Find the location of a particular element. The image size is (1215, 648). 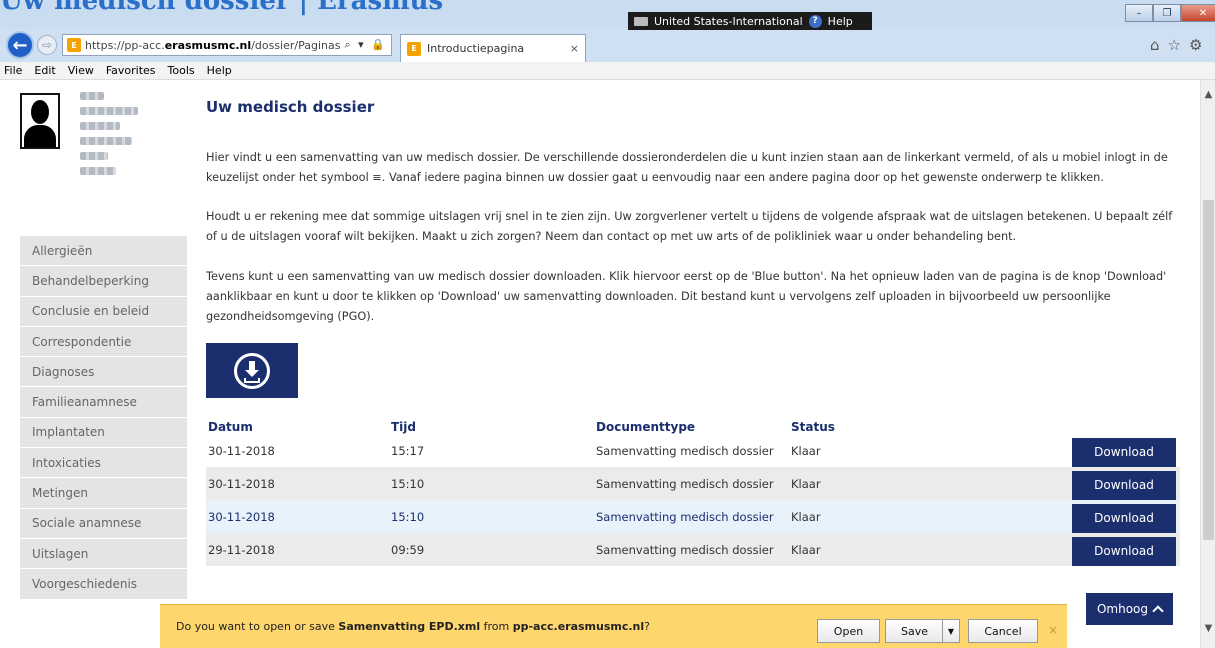

site-favicon-icon: E is located at coordinates (74, 45).